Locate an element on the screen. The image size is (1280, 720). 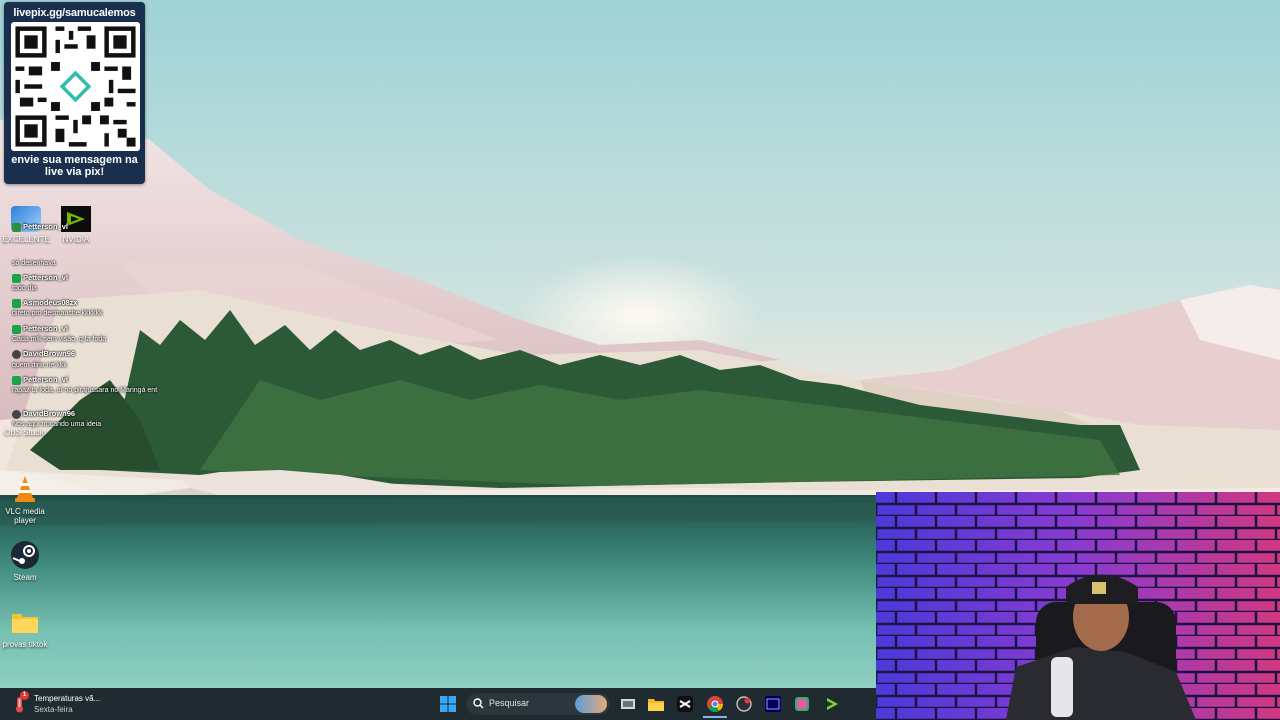
pix-url: livepix.gg/samucalemos is located at coordinates (74, 13).